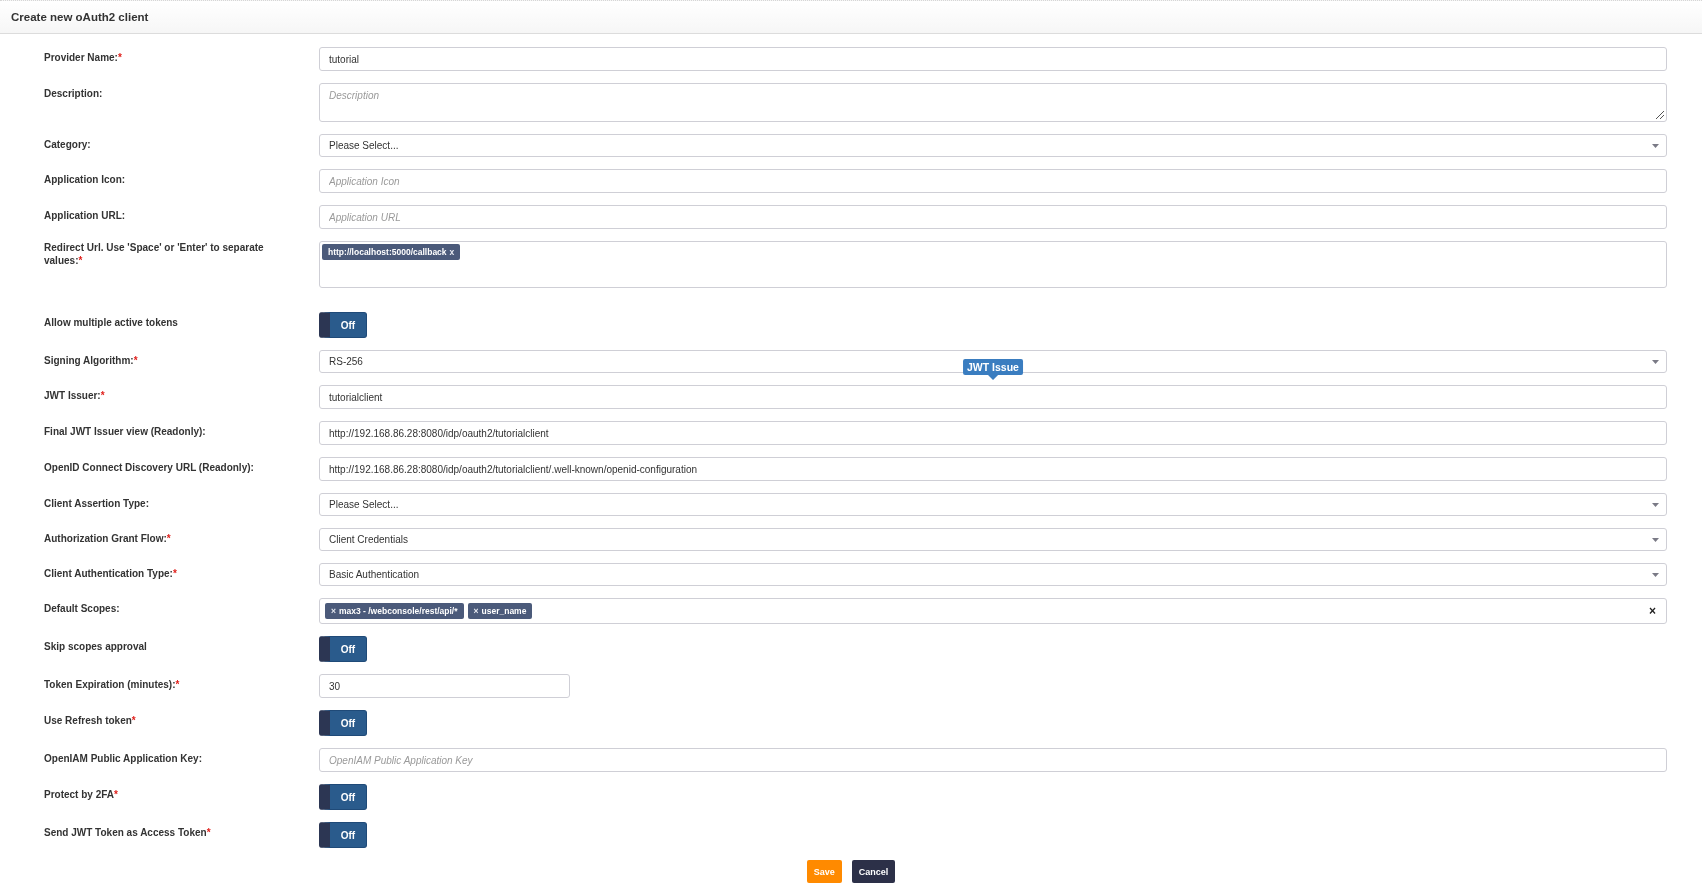  What do you see at coordinates (82, 608) in the screenshot?
I see `field-label: Default Scopes:` at bounding box center [82, 608].